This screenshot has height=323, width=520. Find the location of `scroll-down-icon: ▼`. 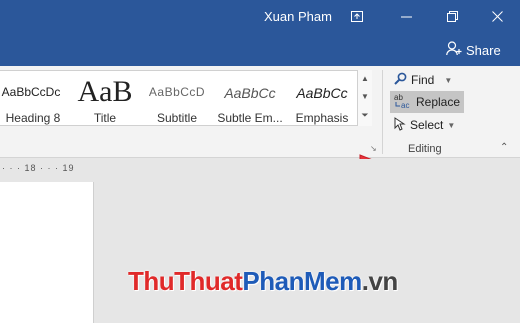

scroll-down-icon: ▼ is located at coordinates (365, 97).